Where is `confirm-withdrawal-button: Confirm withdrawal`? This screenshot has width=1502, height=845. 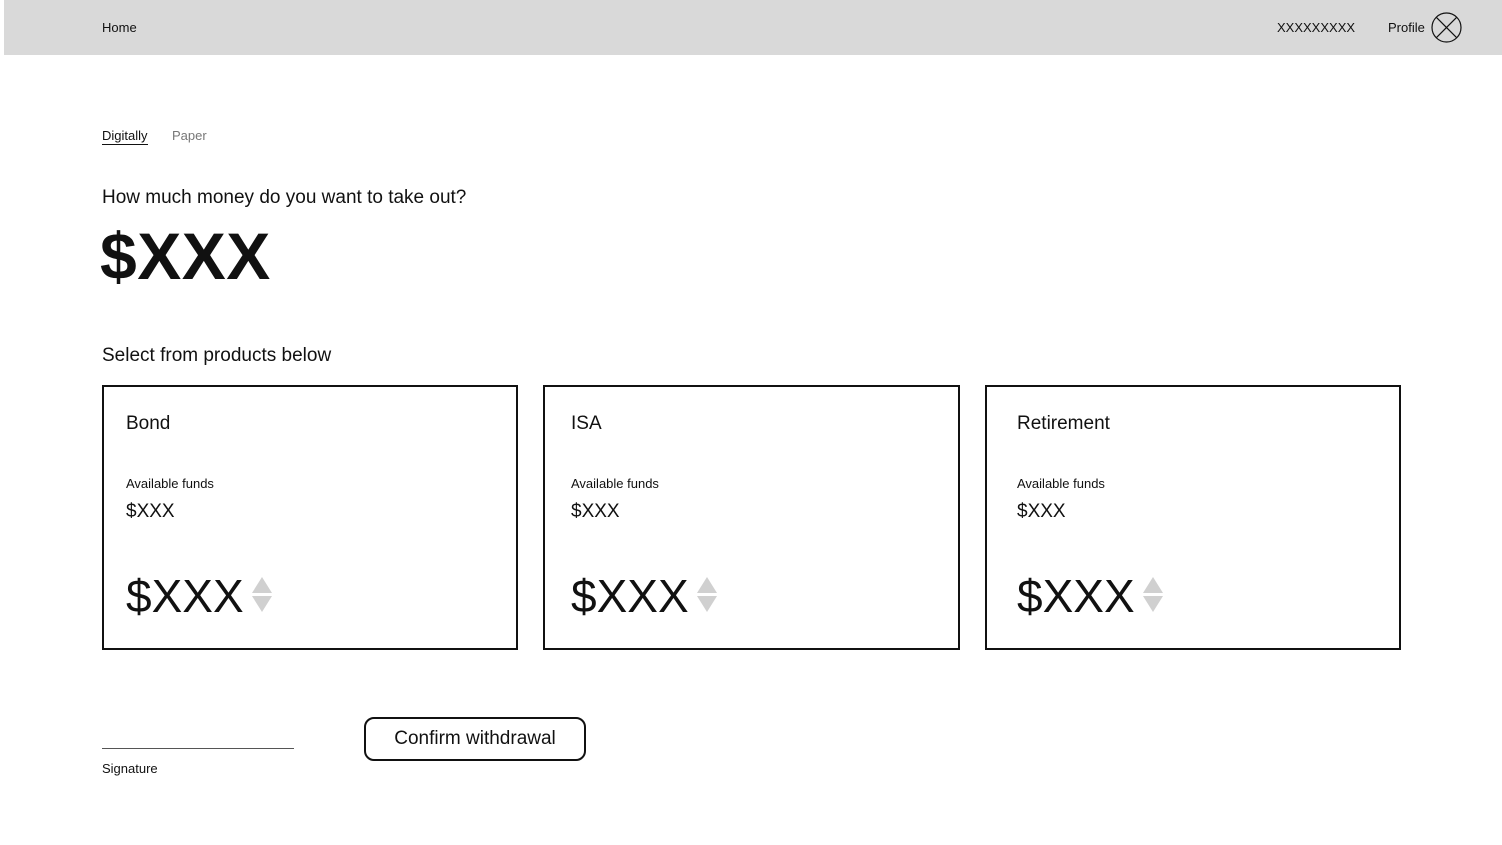
confirm-withdrawal-button: Confirm withdrawal is located at coordinates (475, 739).